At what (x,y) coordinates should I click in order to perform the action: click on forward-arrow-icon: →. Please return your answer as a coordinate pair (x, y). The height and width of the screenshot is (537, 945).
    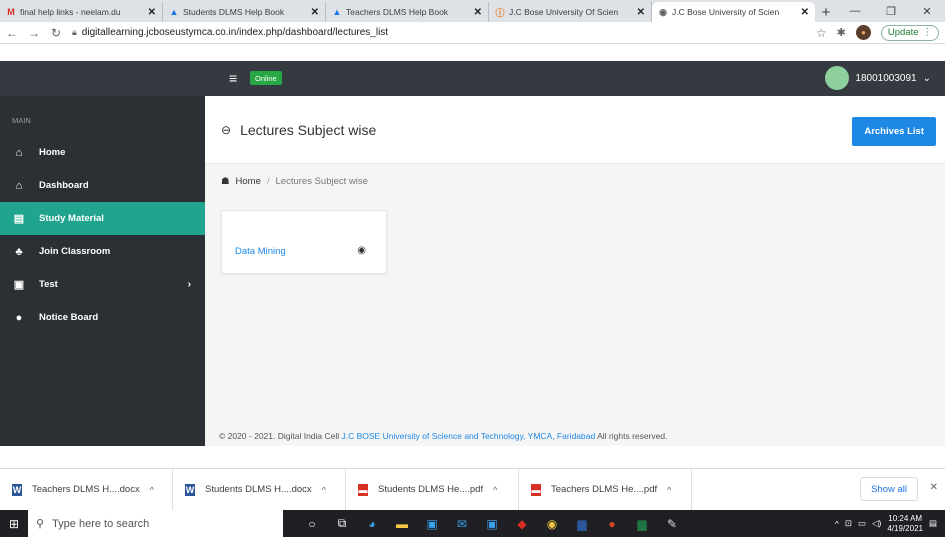
    Looking at the image, I should click on (34, 33).